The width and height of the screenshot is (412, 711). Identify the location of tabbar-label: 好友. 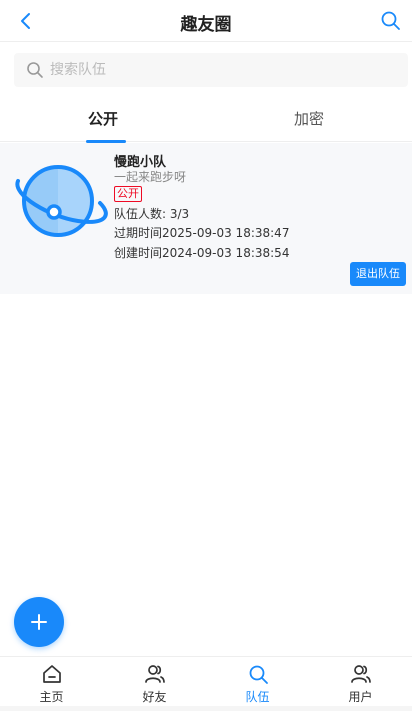
(154, 697).